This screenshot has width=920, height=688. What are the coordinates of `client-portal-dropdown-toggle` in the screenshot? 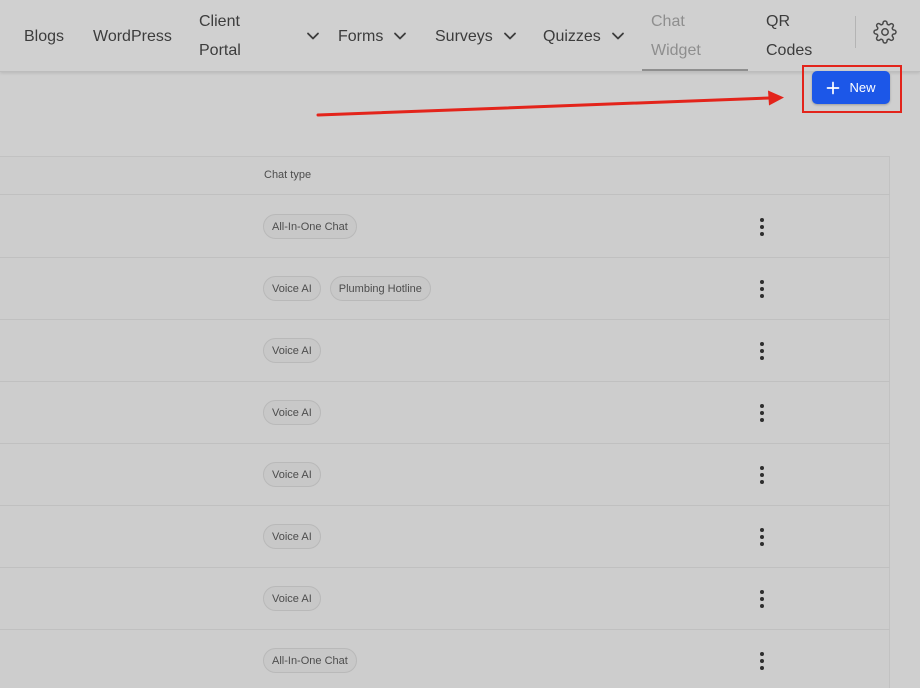 It's located at (308, 36).